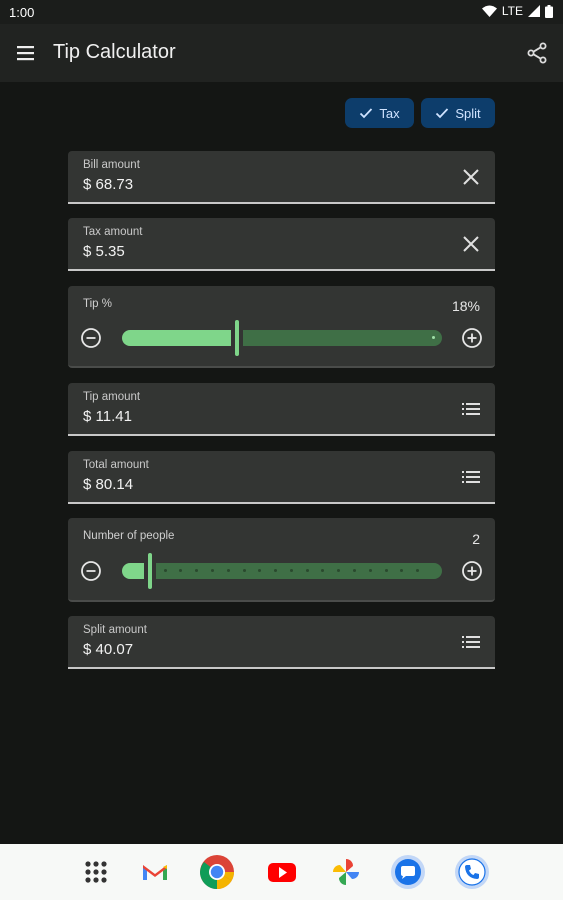 The width and height of the screenshot is (563, 900). I want to click on tip-amount-label: Tip amount, so click(112, 397).